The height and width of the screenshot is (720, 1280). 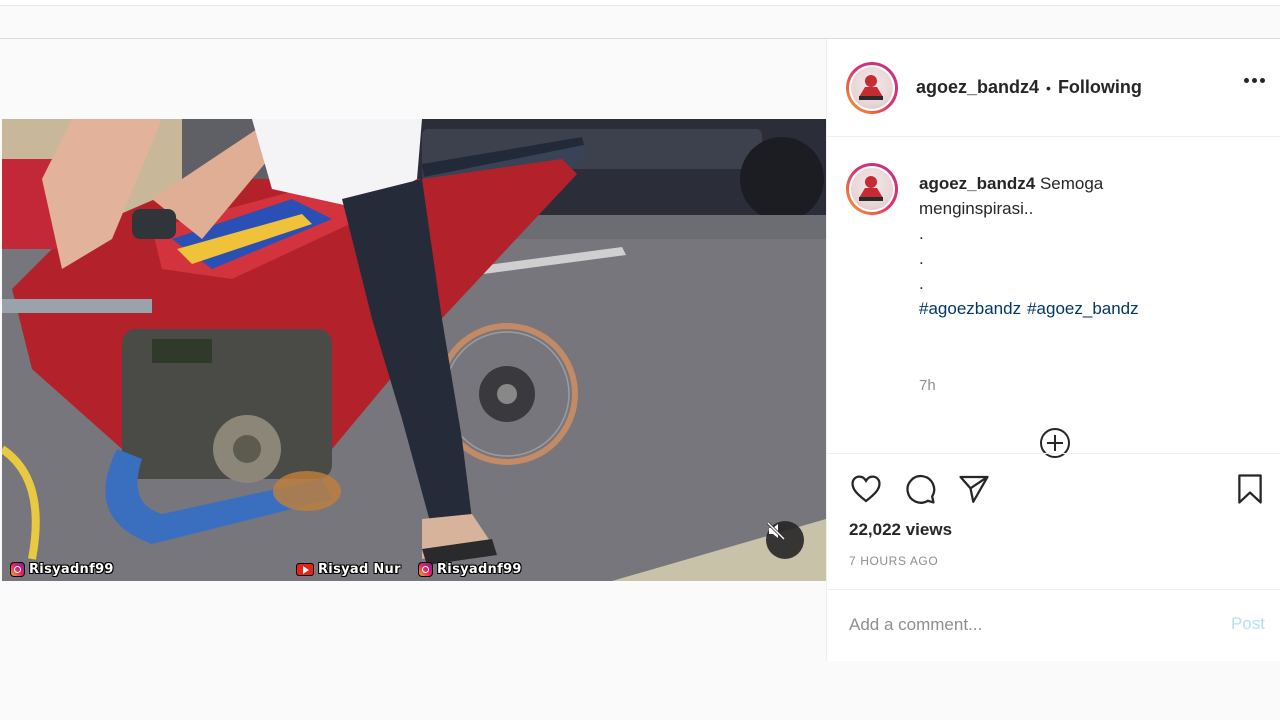 I want to click on speaker-muted-icon, so click(x=776, y=531).